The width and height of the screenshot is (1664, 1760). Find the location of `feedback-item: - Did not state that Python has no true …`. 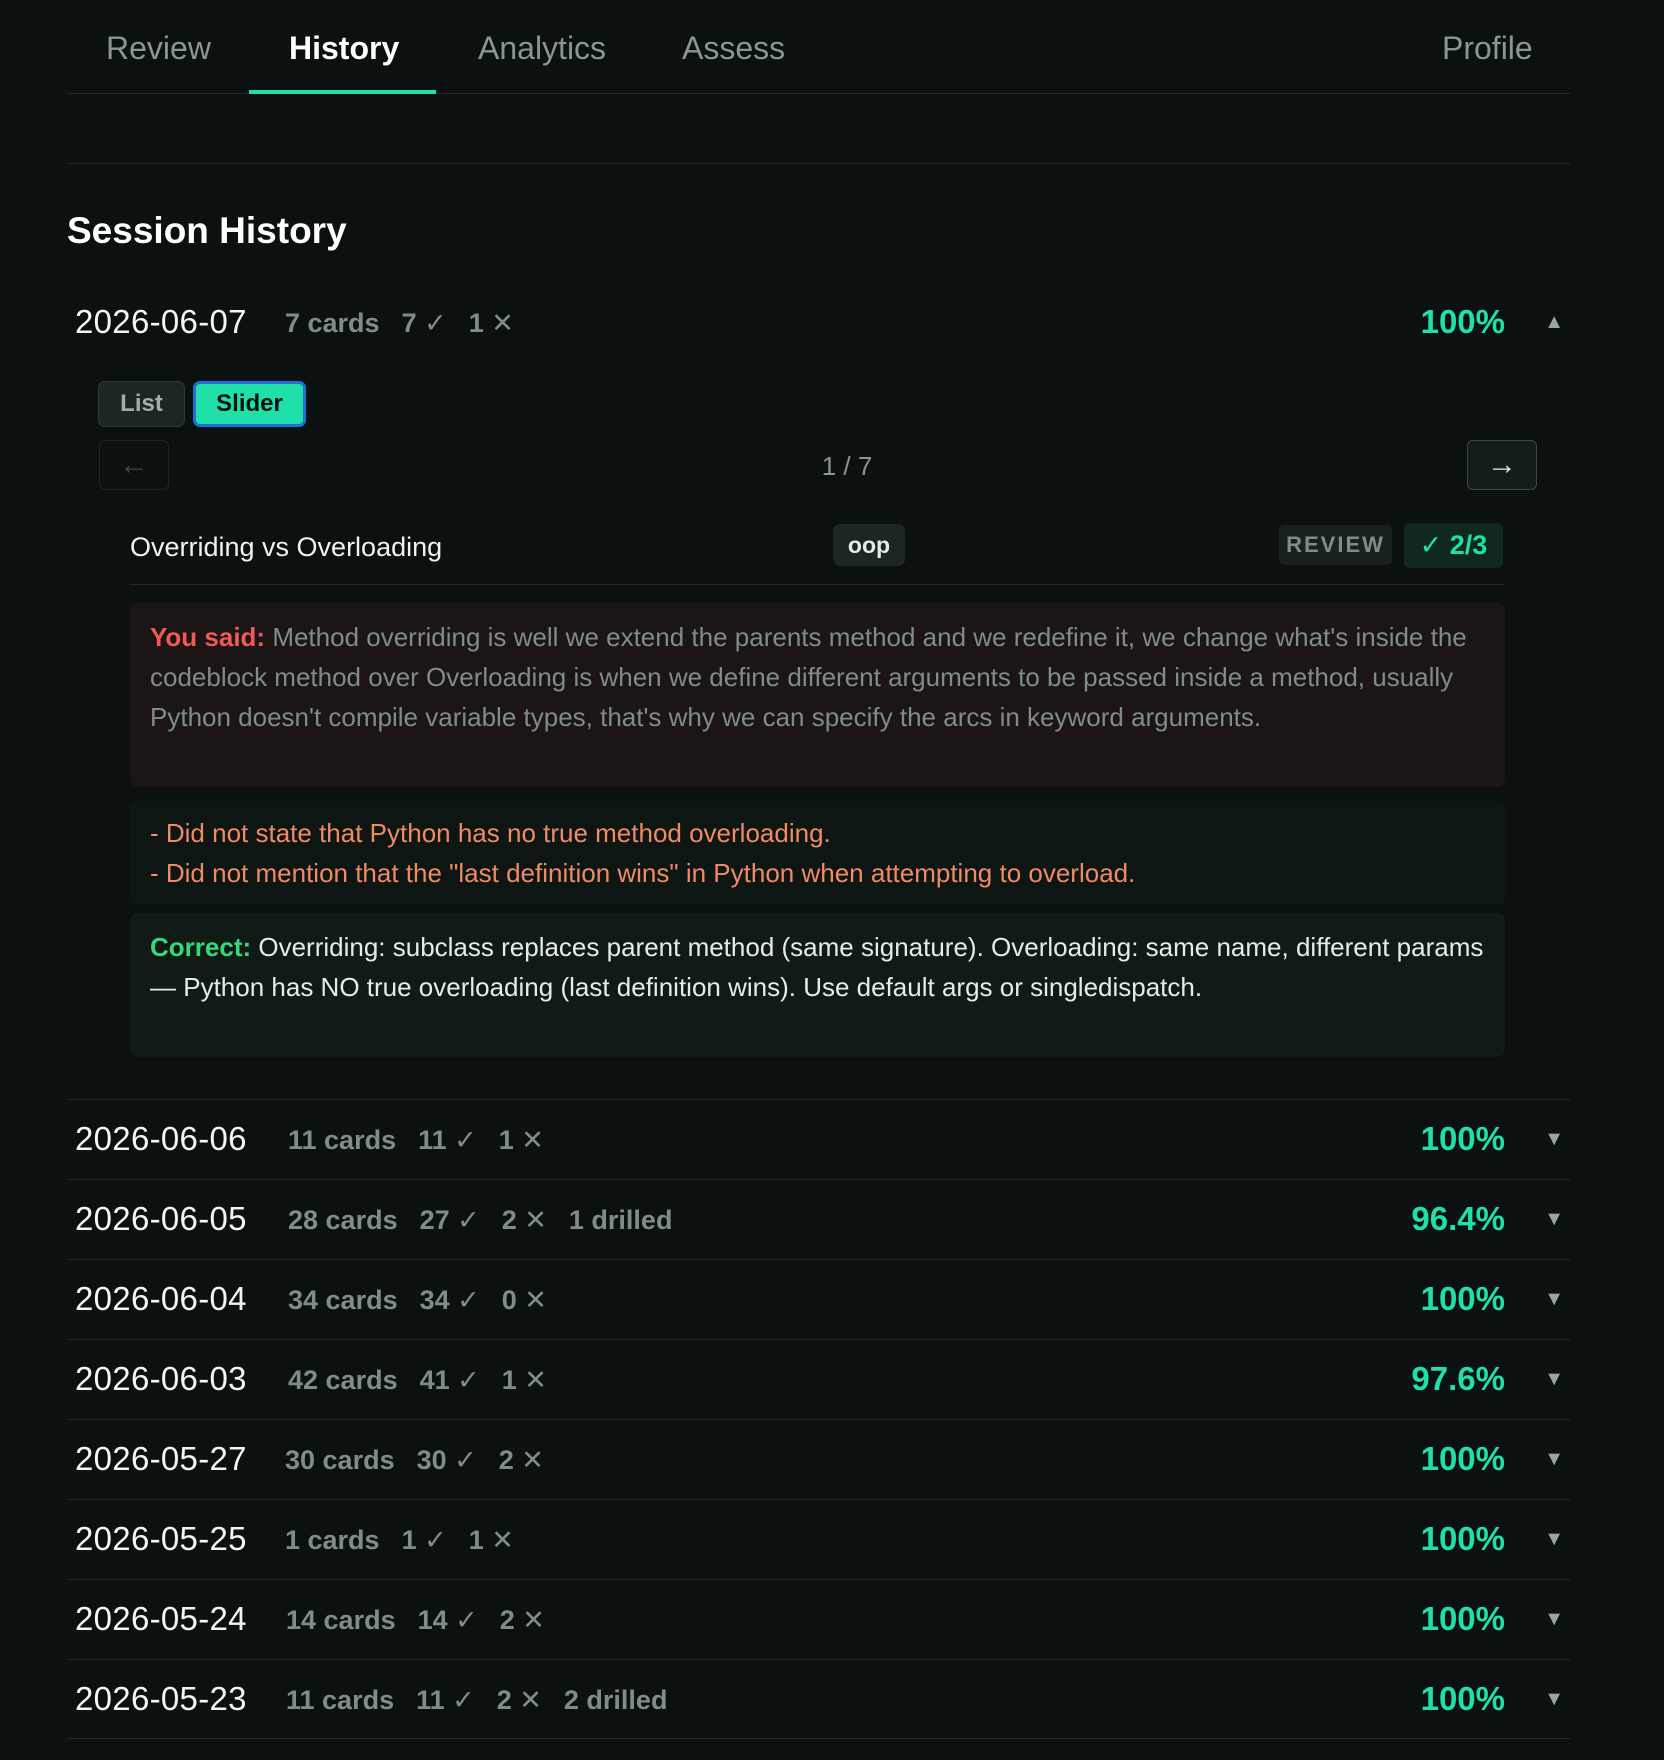

feedback-item: - Did not state that Python has no true … is located at coordinates (490, 833).